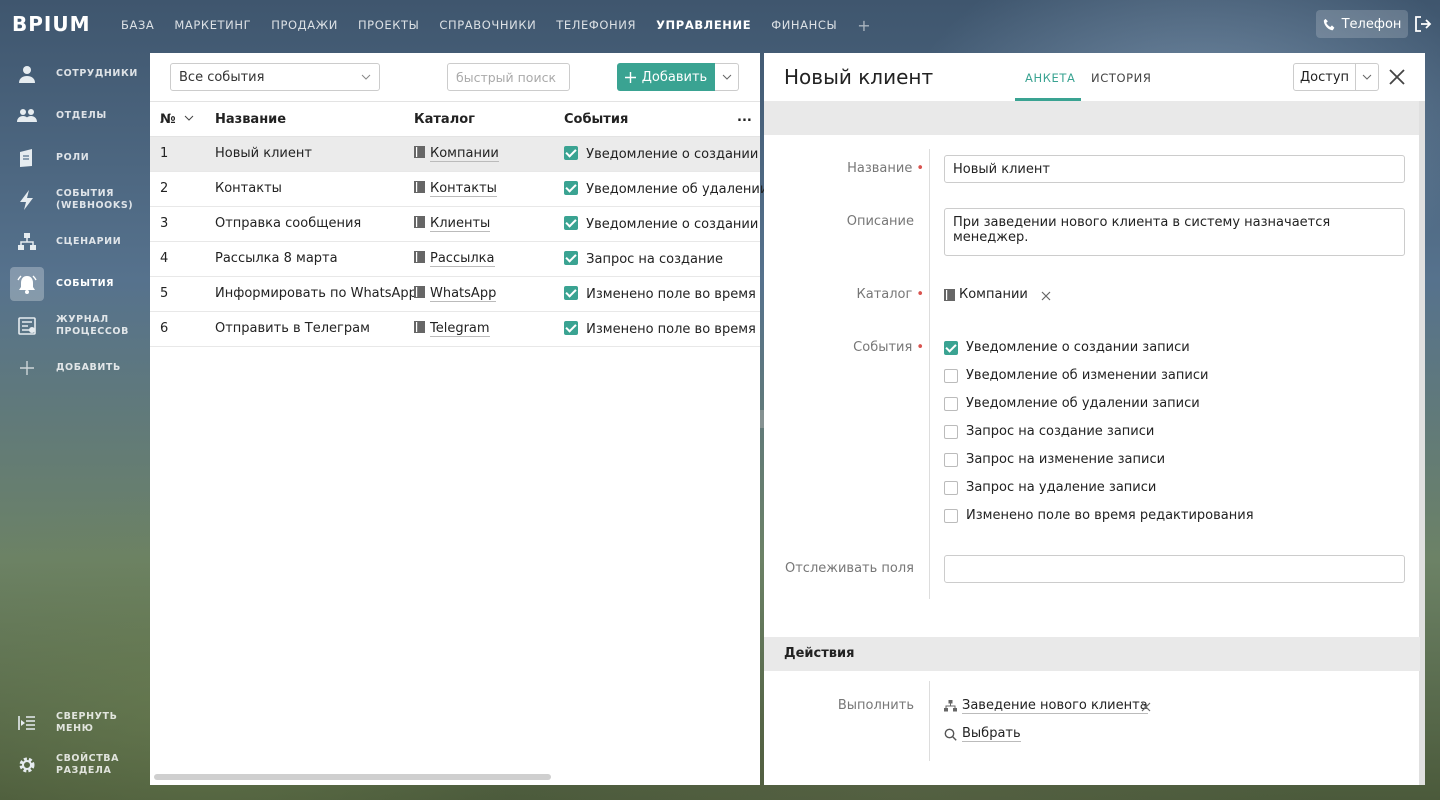 This screenshot has height=800, width=1440. What do you see at coordinates (164, 153) in the screenshot?
I see `row-num: 1` at bounding box center [164, 153].